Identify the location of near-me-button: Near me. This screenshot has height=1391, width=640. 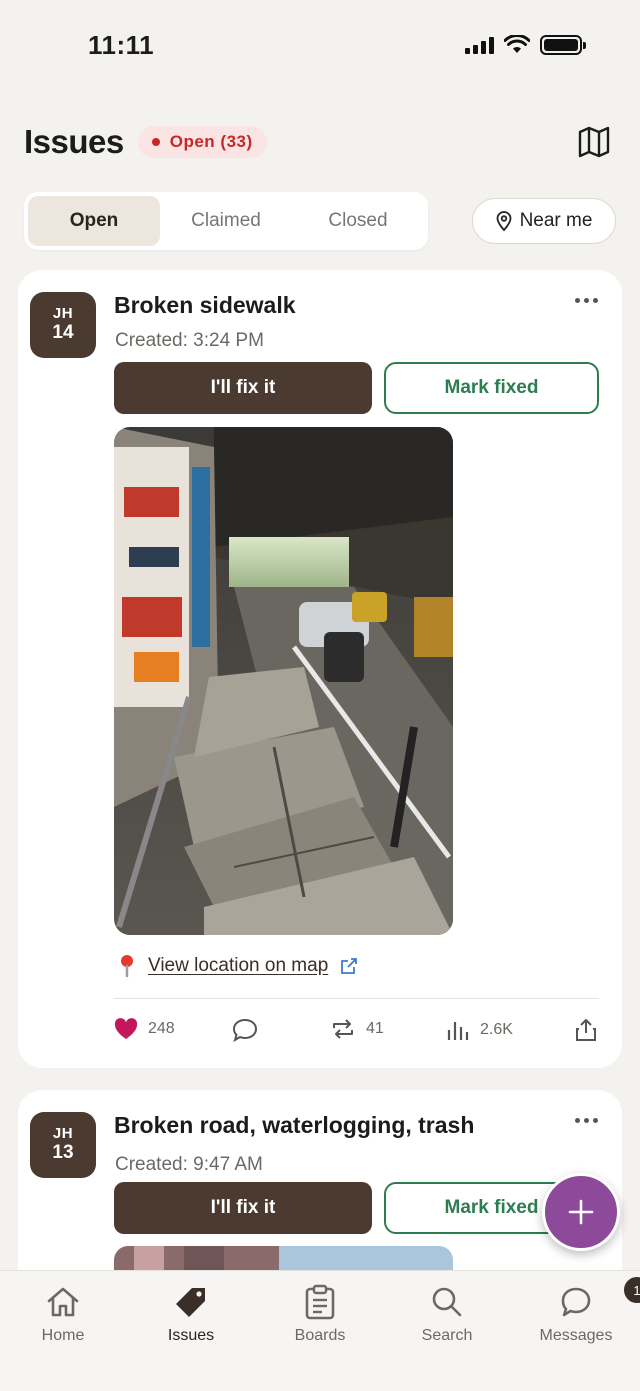
(544, 221).